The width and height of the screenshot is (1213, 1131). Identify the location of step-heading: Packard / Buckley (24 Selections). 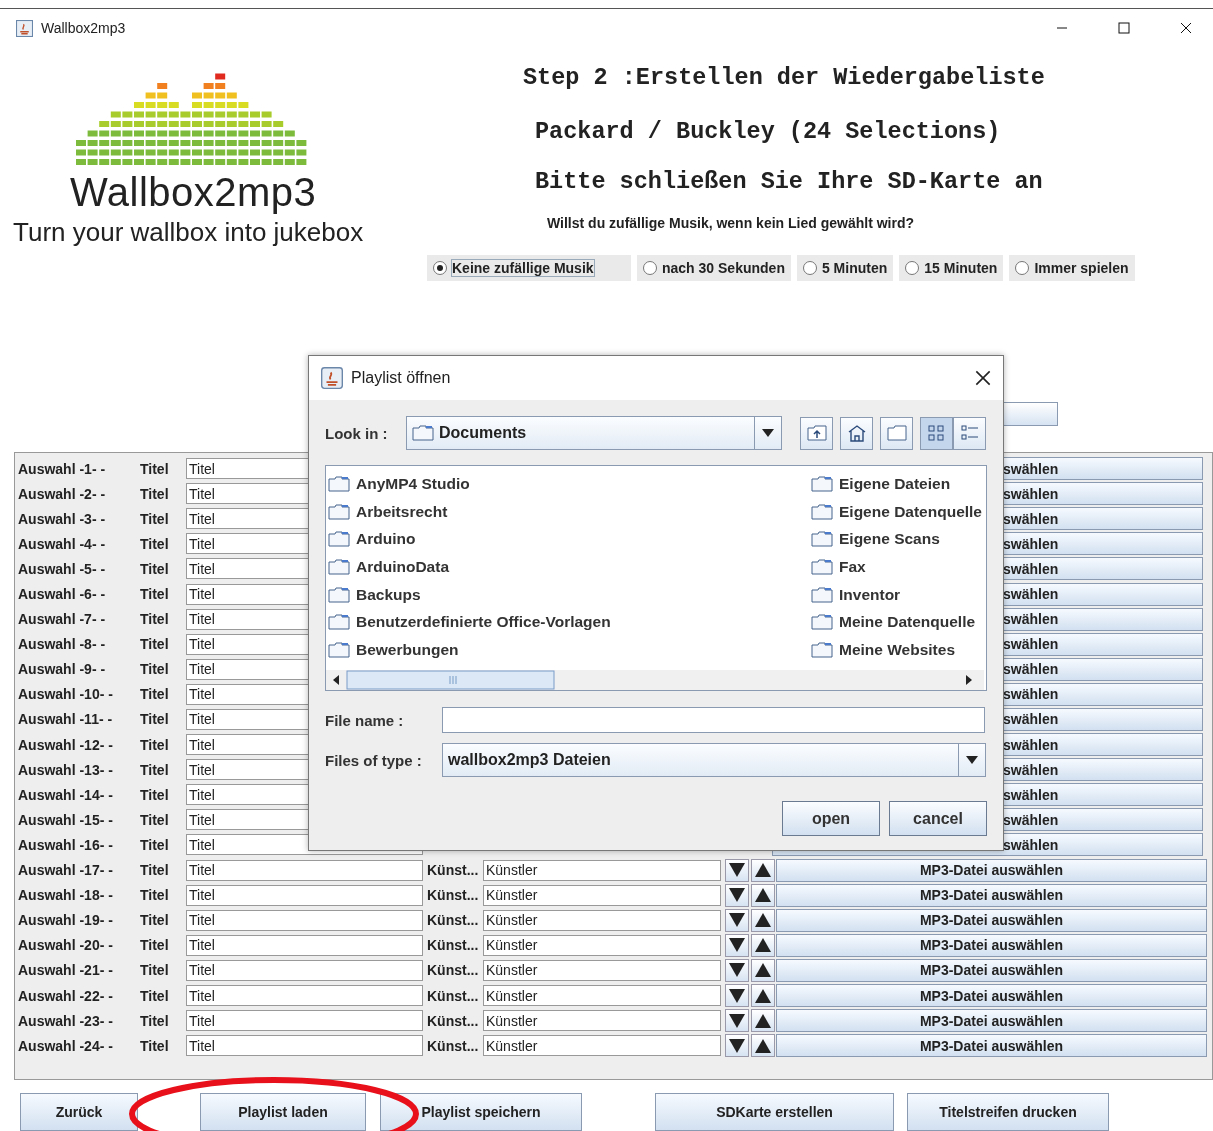
(768, 132).